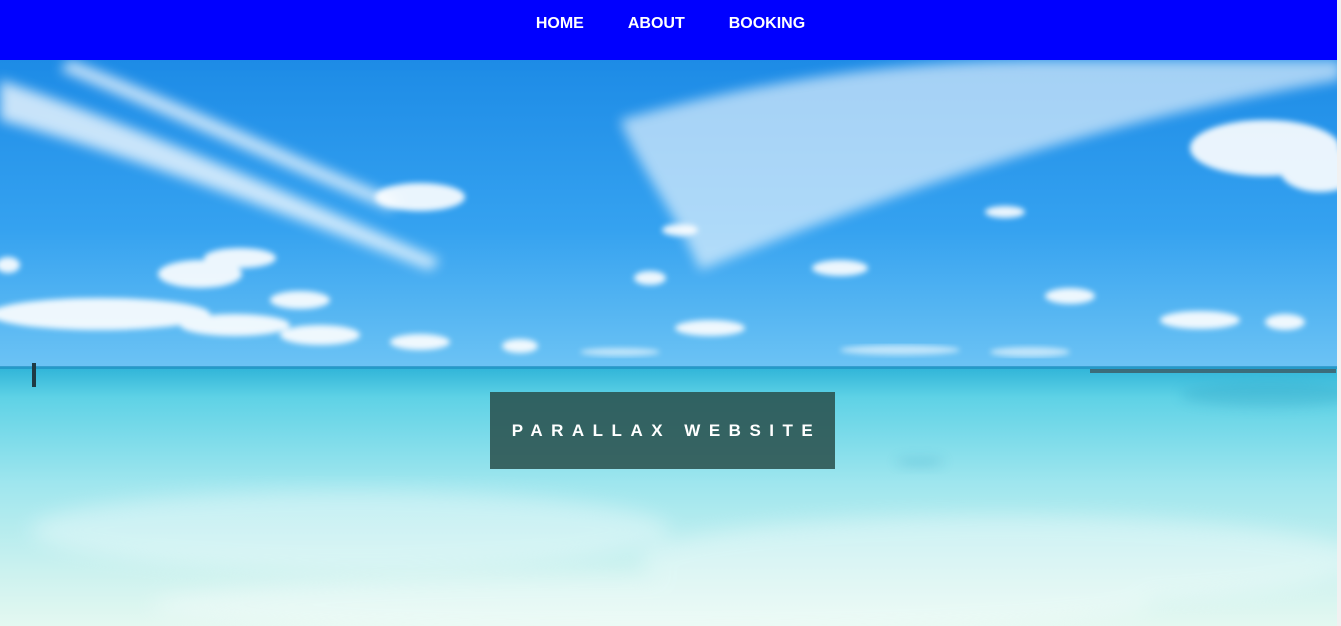 The image size is (1341, 626). What do you see at coordinates (767, 24) in the screenshot?
I see `nav-booking-link: BOOKING` at bounding box center [767, 24].